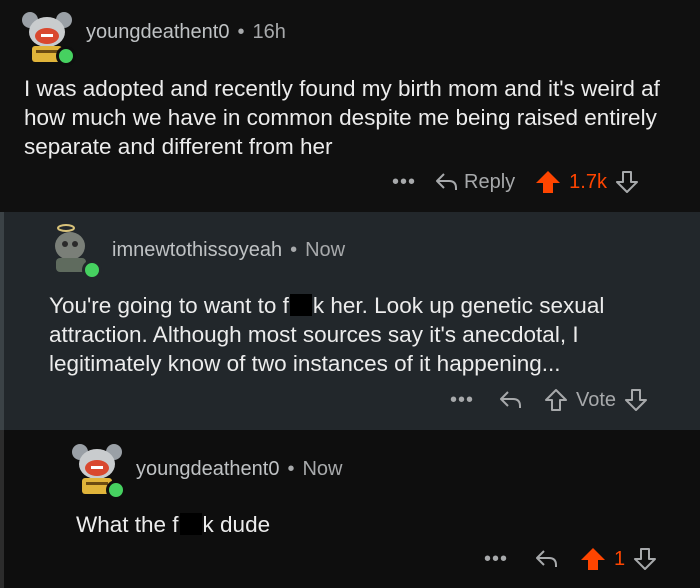 Image resolution: width=700 pixels, height=588 pixels. I want to click on comment-header: youngdeathent0 • Now, so click(239, 469).